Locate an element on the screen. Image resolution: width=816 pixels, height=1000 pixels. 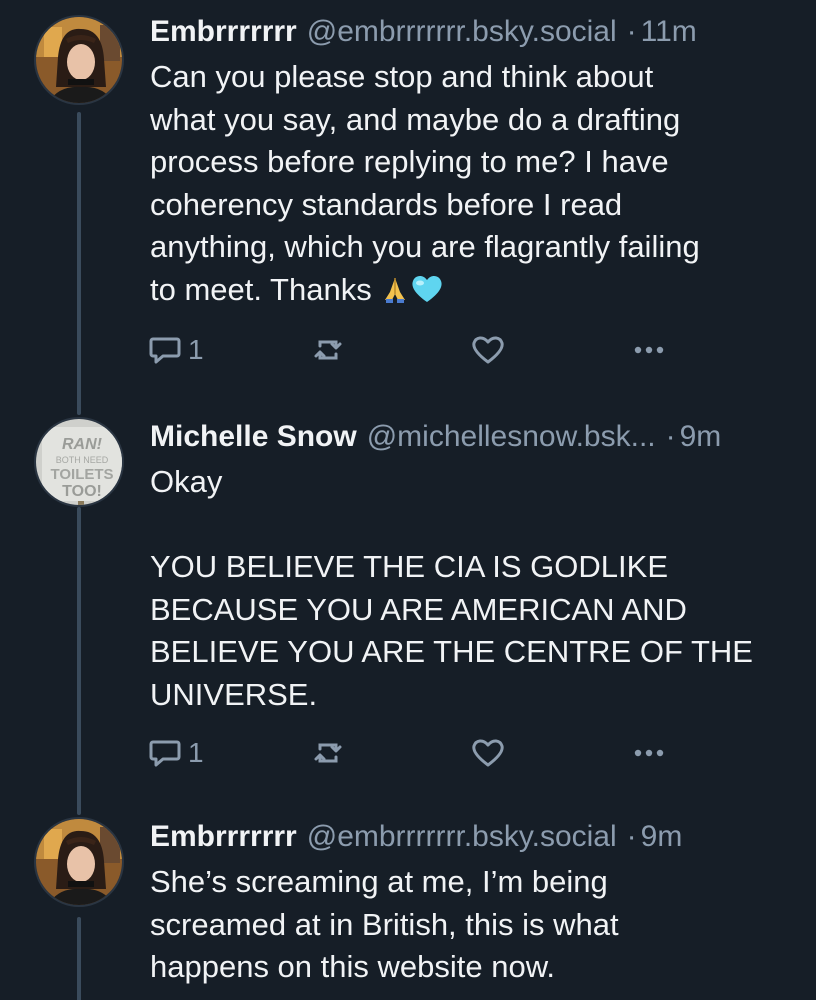
author-avatar: RAN! BOTH NEED TOILETS TOO! is located at coordinates (79, 462).